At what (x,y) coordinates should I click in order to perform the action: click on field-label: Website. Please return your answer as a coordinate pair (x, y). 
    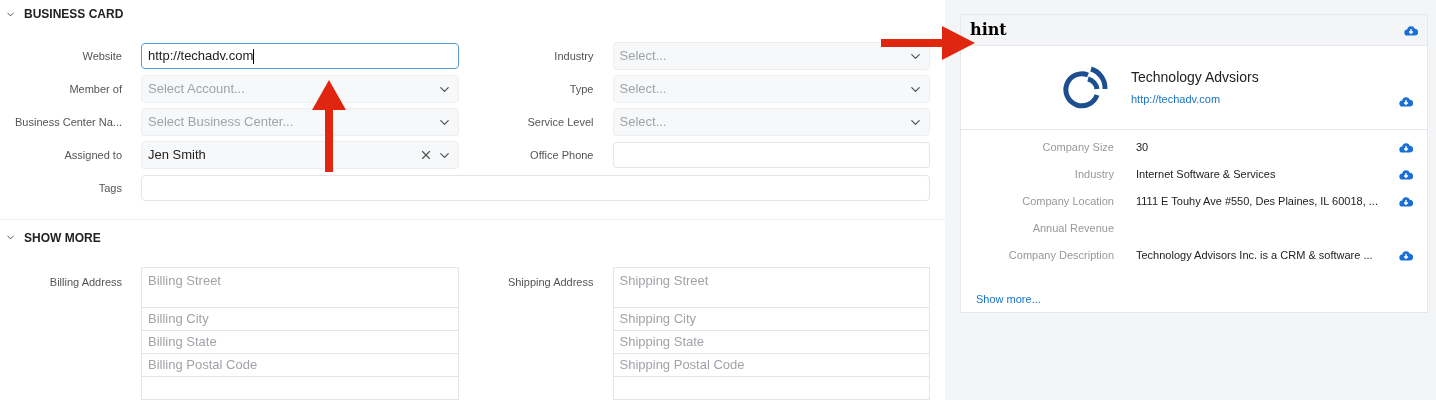
    Looking at the image, I should click on (102, 56).